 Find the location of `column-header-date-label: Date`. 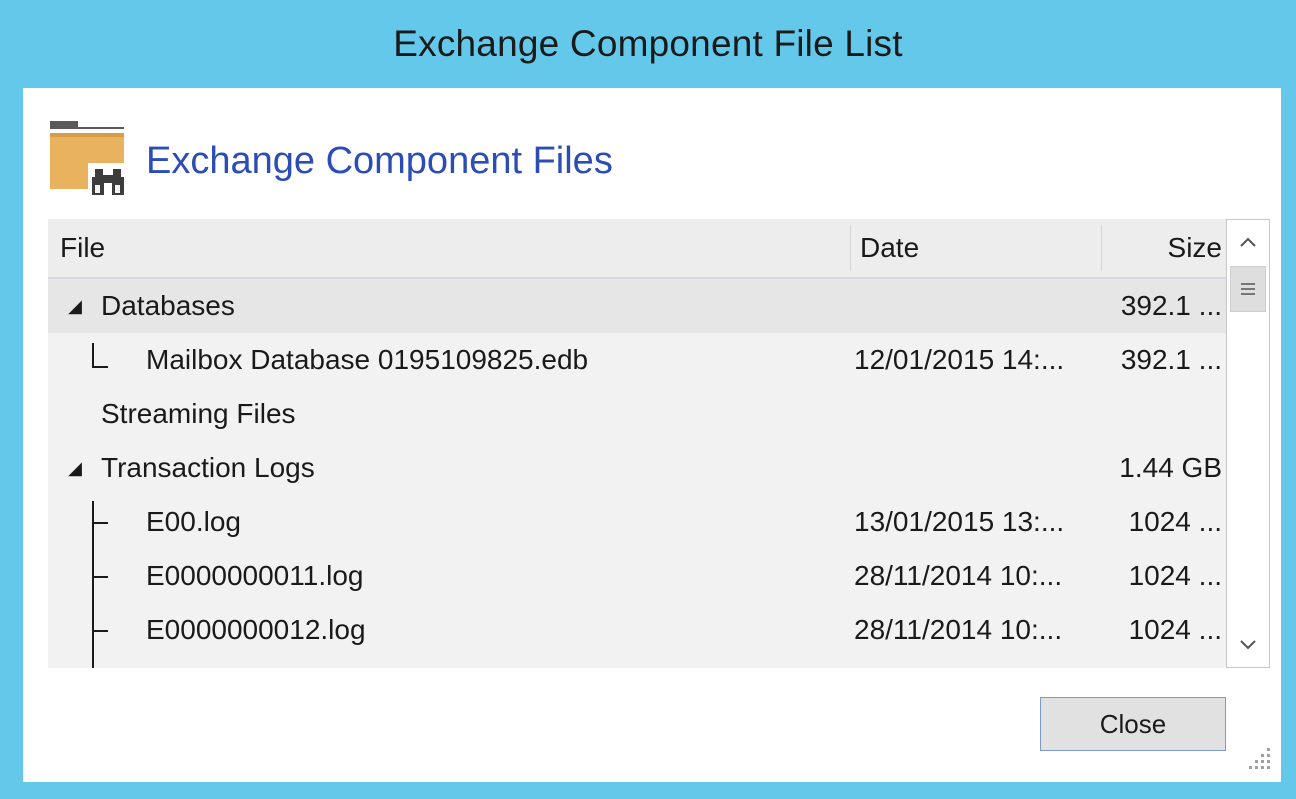

column-header-date-label: Date is located at coordinates (890, 247).